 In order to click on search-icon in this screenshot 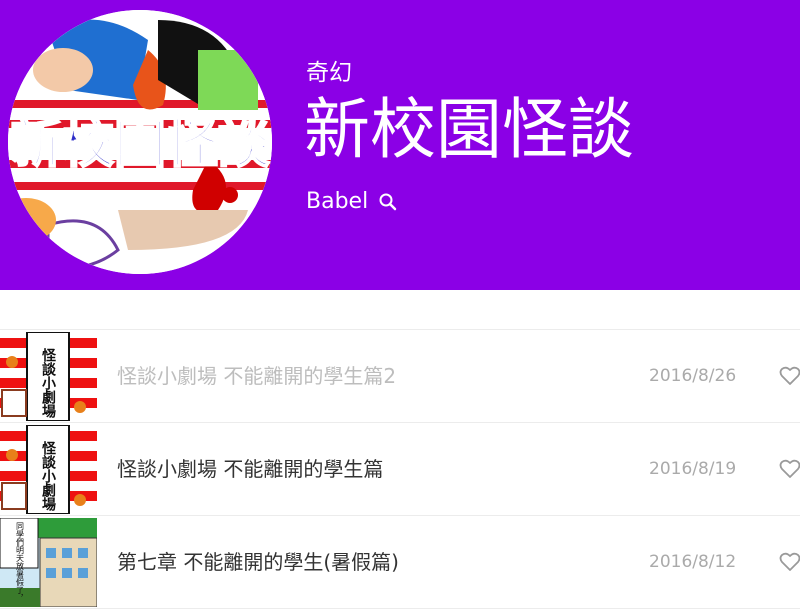, I will do `click(388, 202)`.